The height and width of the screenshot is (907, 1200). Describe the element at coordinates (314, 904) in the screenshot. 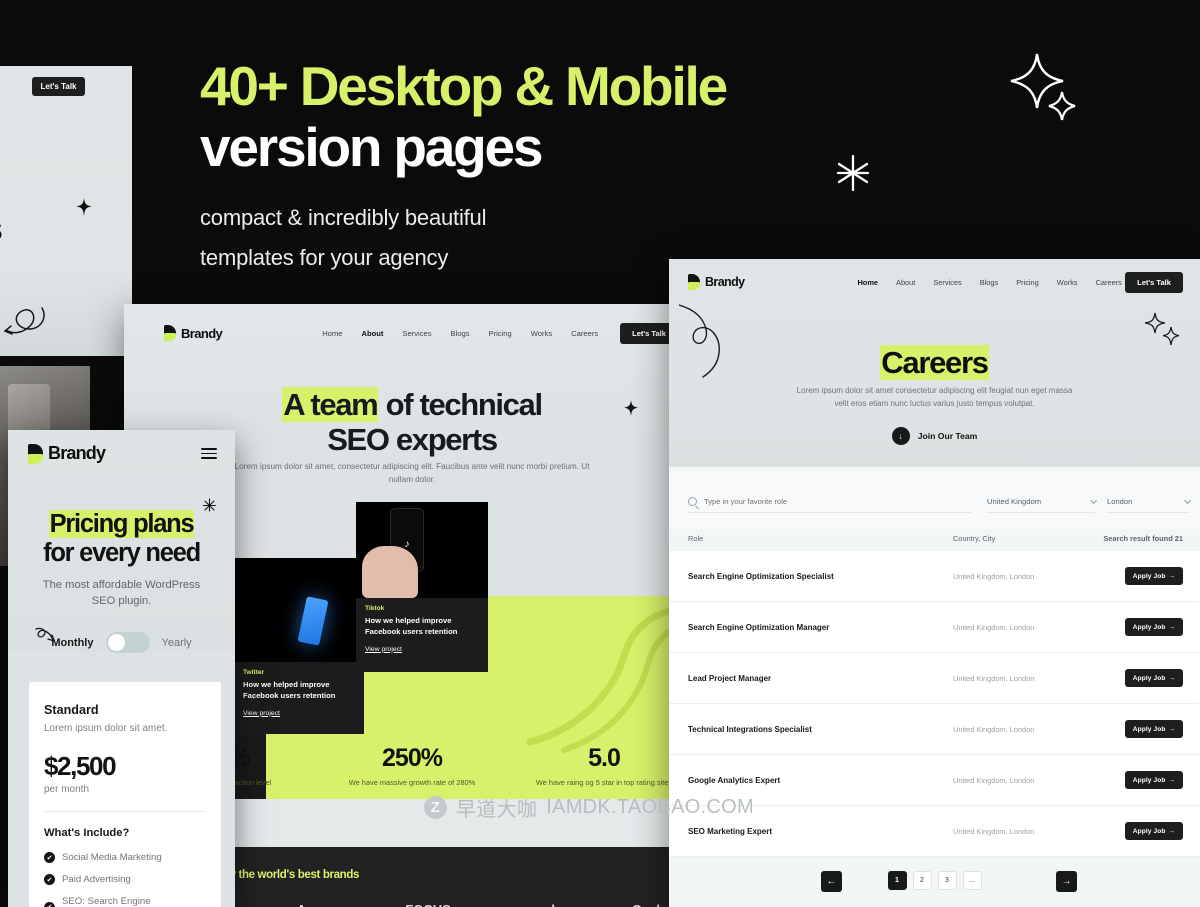

I see `brand-logo-2: Acme` at that location.